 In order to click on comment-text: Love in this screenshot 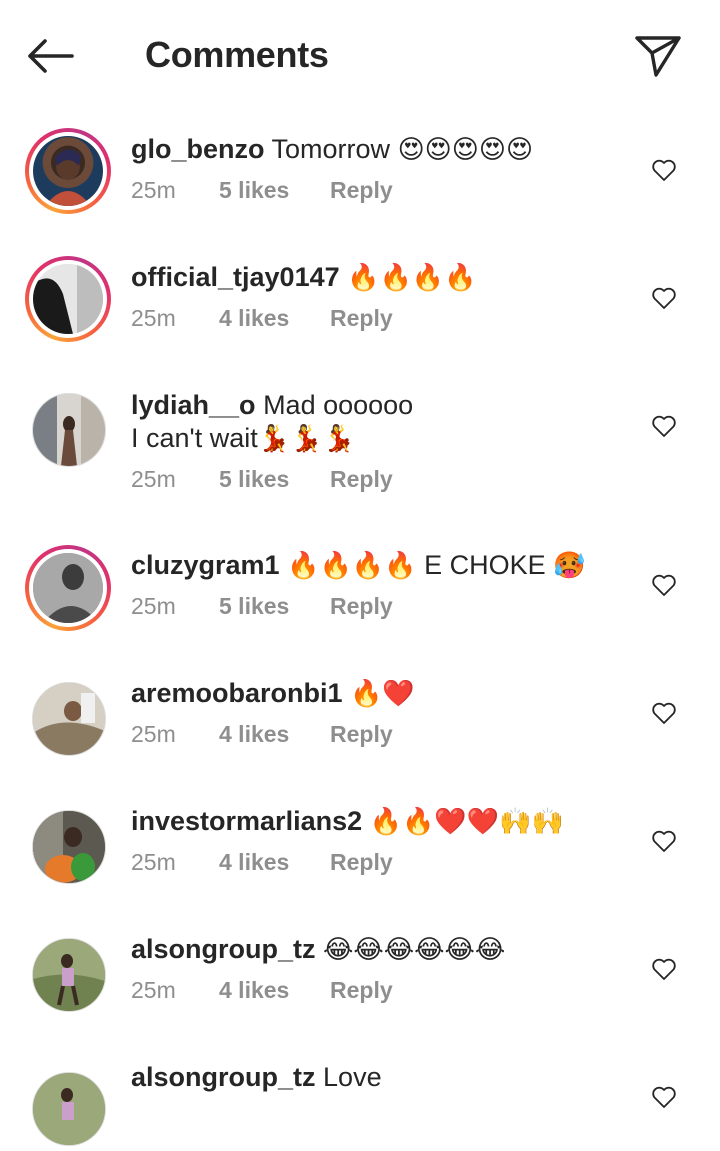, I will do `click(352, 1077)`.